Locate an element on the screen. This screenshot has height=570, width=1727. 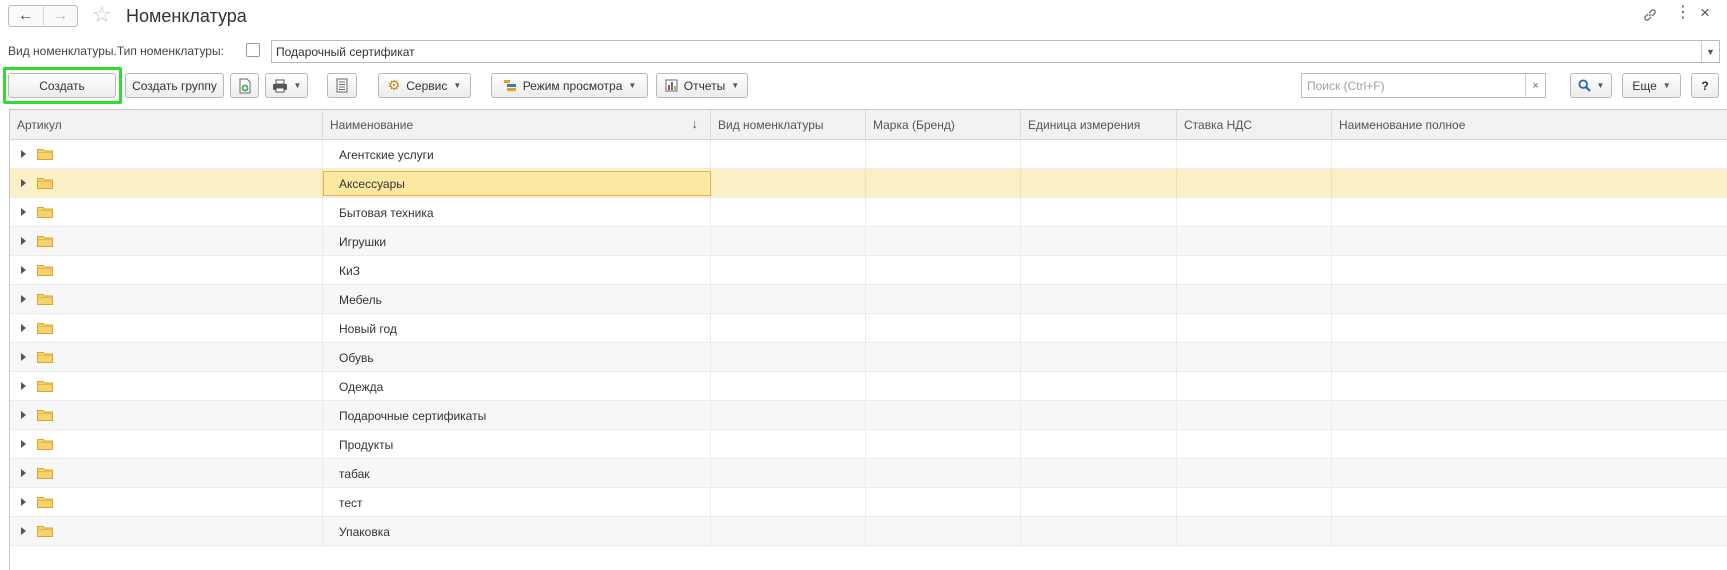
table-row: Одежда is located at coordinates (868, 386).